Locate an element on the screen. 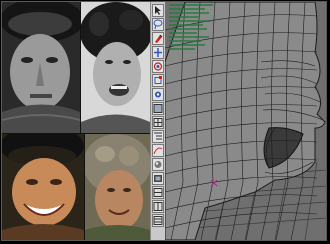 Image resolution: width=330 pixels, height=244 pixels. tool-box is located at coordinates (158, 121).